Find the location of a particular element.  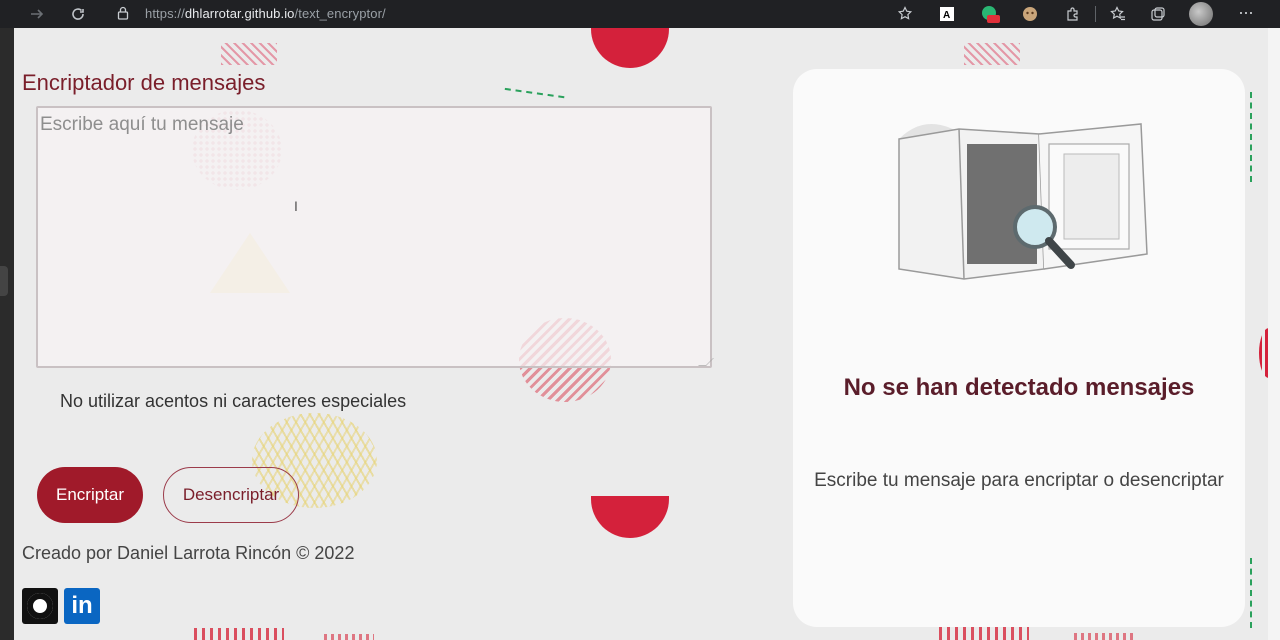

font-extension-icon: A is located at coordinates (947, 14).